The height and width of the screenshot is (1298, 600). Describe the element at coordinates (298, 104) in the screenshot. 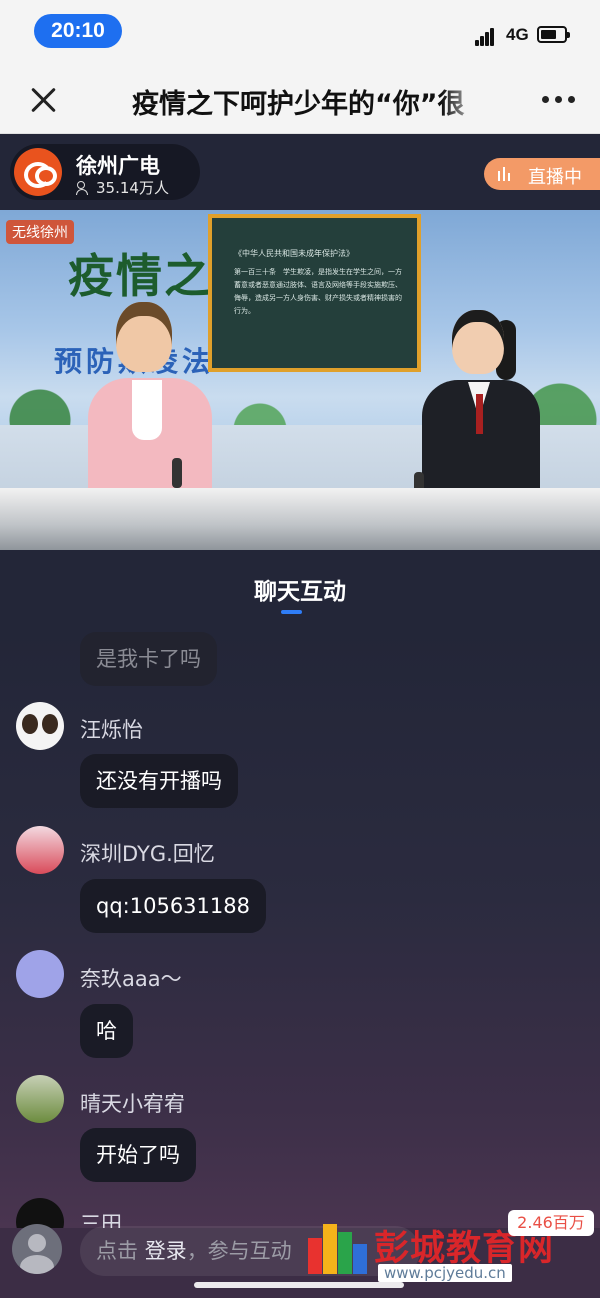

I see `page-title: 疫情之下呵护少年的“你”很` at that location.